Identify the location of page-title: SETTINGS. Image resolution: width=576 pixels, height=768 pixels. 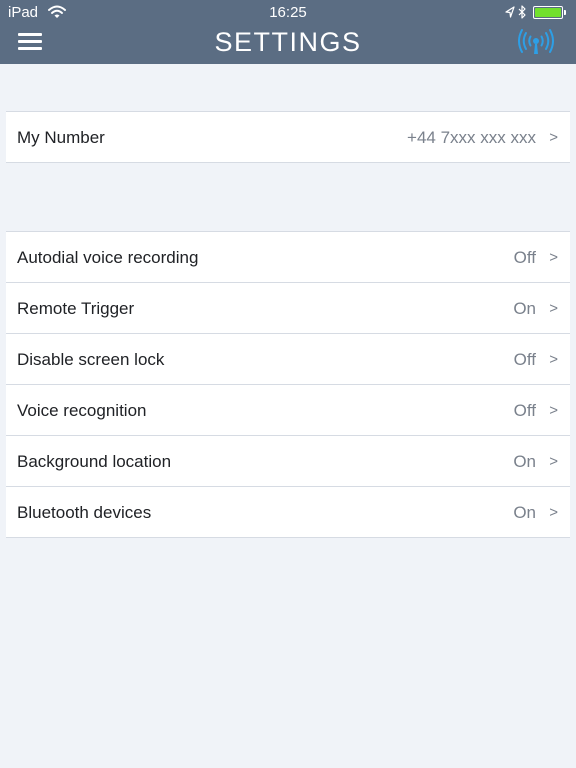
(288, 42).